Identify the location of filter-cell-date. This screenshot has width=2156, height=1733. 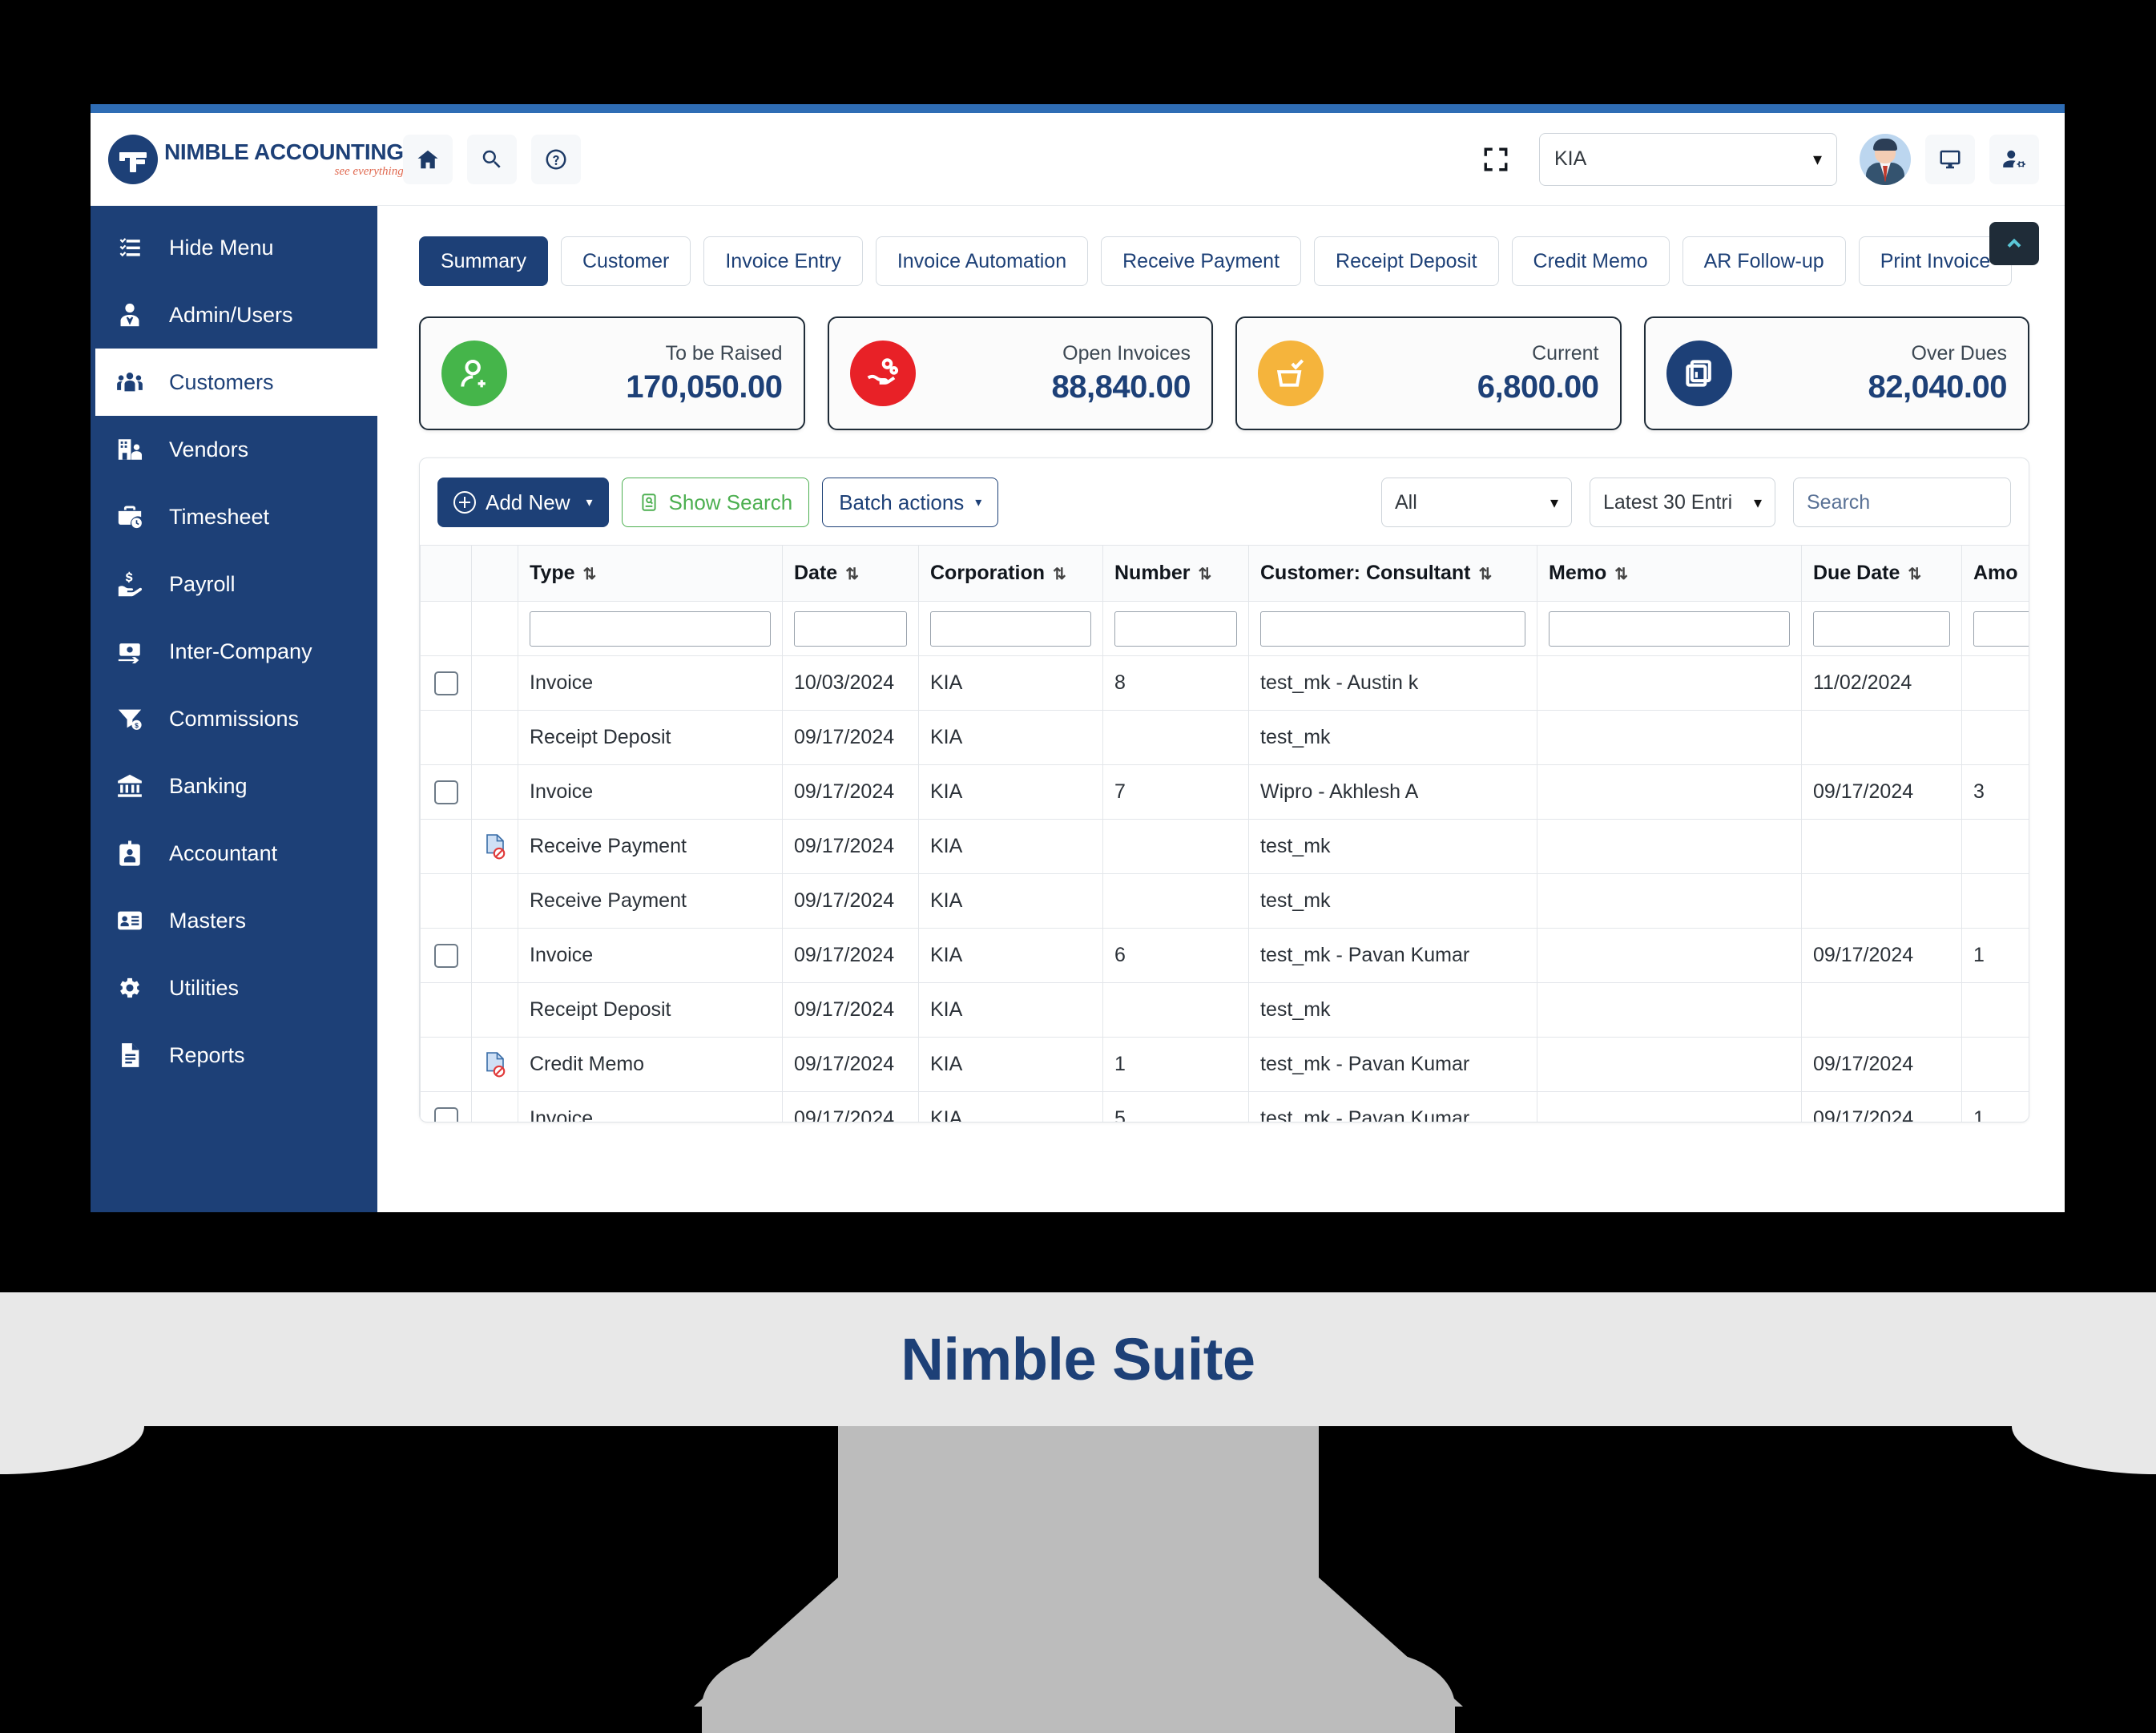
(850, 629).